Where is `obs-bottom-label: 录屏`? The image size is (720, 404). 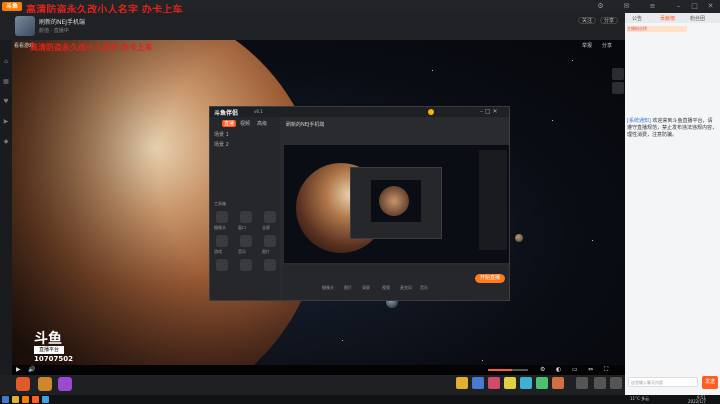
obs-bottom-label: 录屏 is located at coordinates (366, 288).